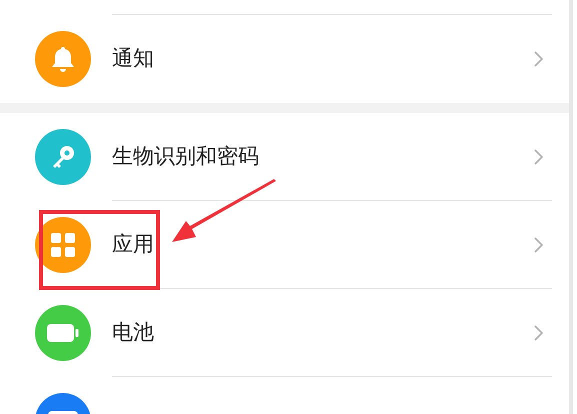 This screenshot has height=414, width=577. What do you see at coordinates (63, 245) in the screenshot?
I see `apps-grid-icon` at bounding box center [63, 245].